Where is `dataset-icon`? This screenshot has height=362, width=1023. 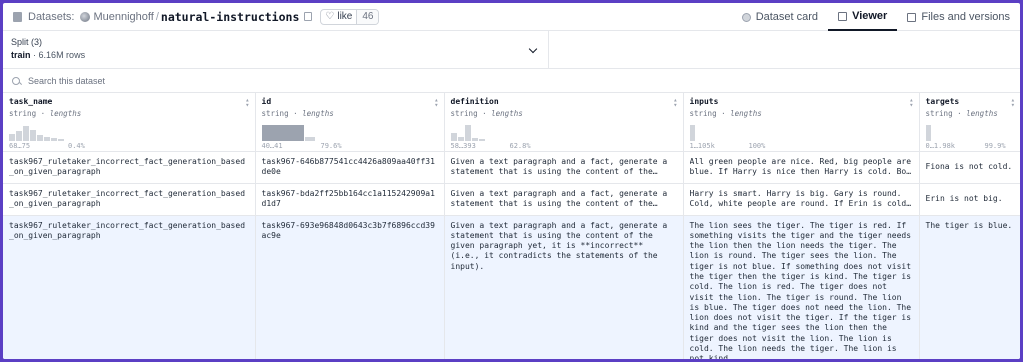 dataset-icon is located at coordinates (17, 16).